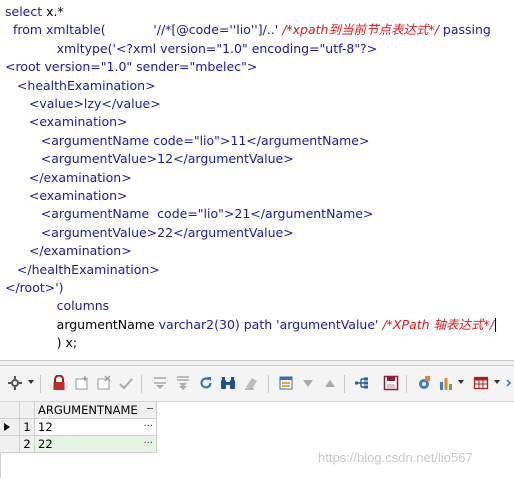  I want to click on code-token: <healthExamination>, so click(80, 85).